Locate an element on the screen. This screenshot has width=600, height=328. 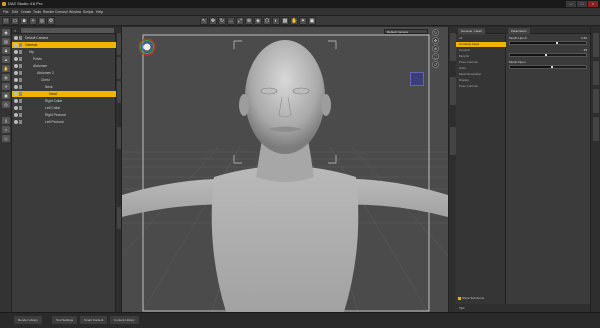
menu-window: Window is located at coordinates (75, 12).